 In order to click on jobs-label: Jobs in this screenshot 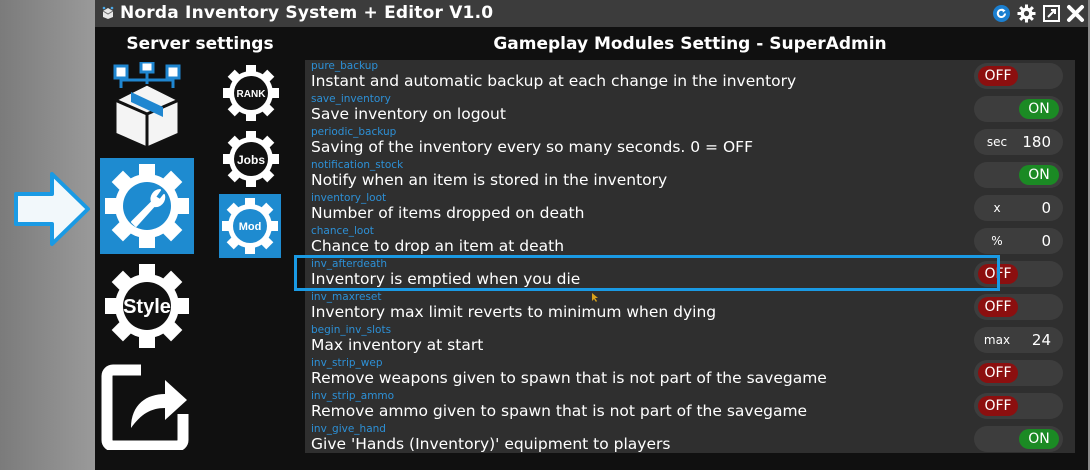, I will do `click(251, 160)`.